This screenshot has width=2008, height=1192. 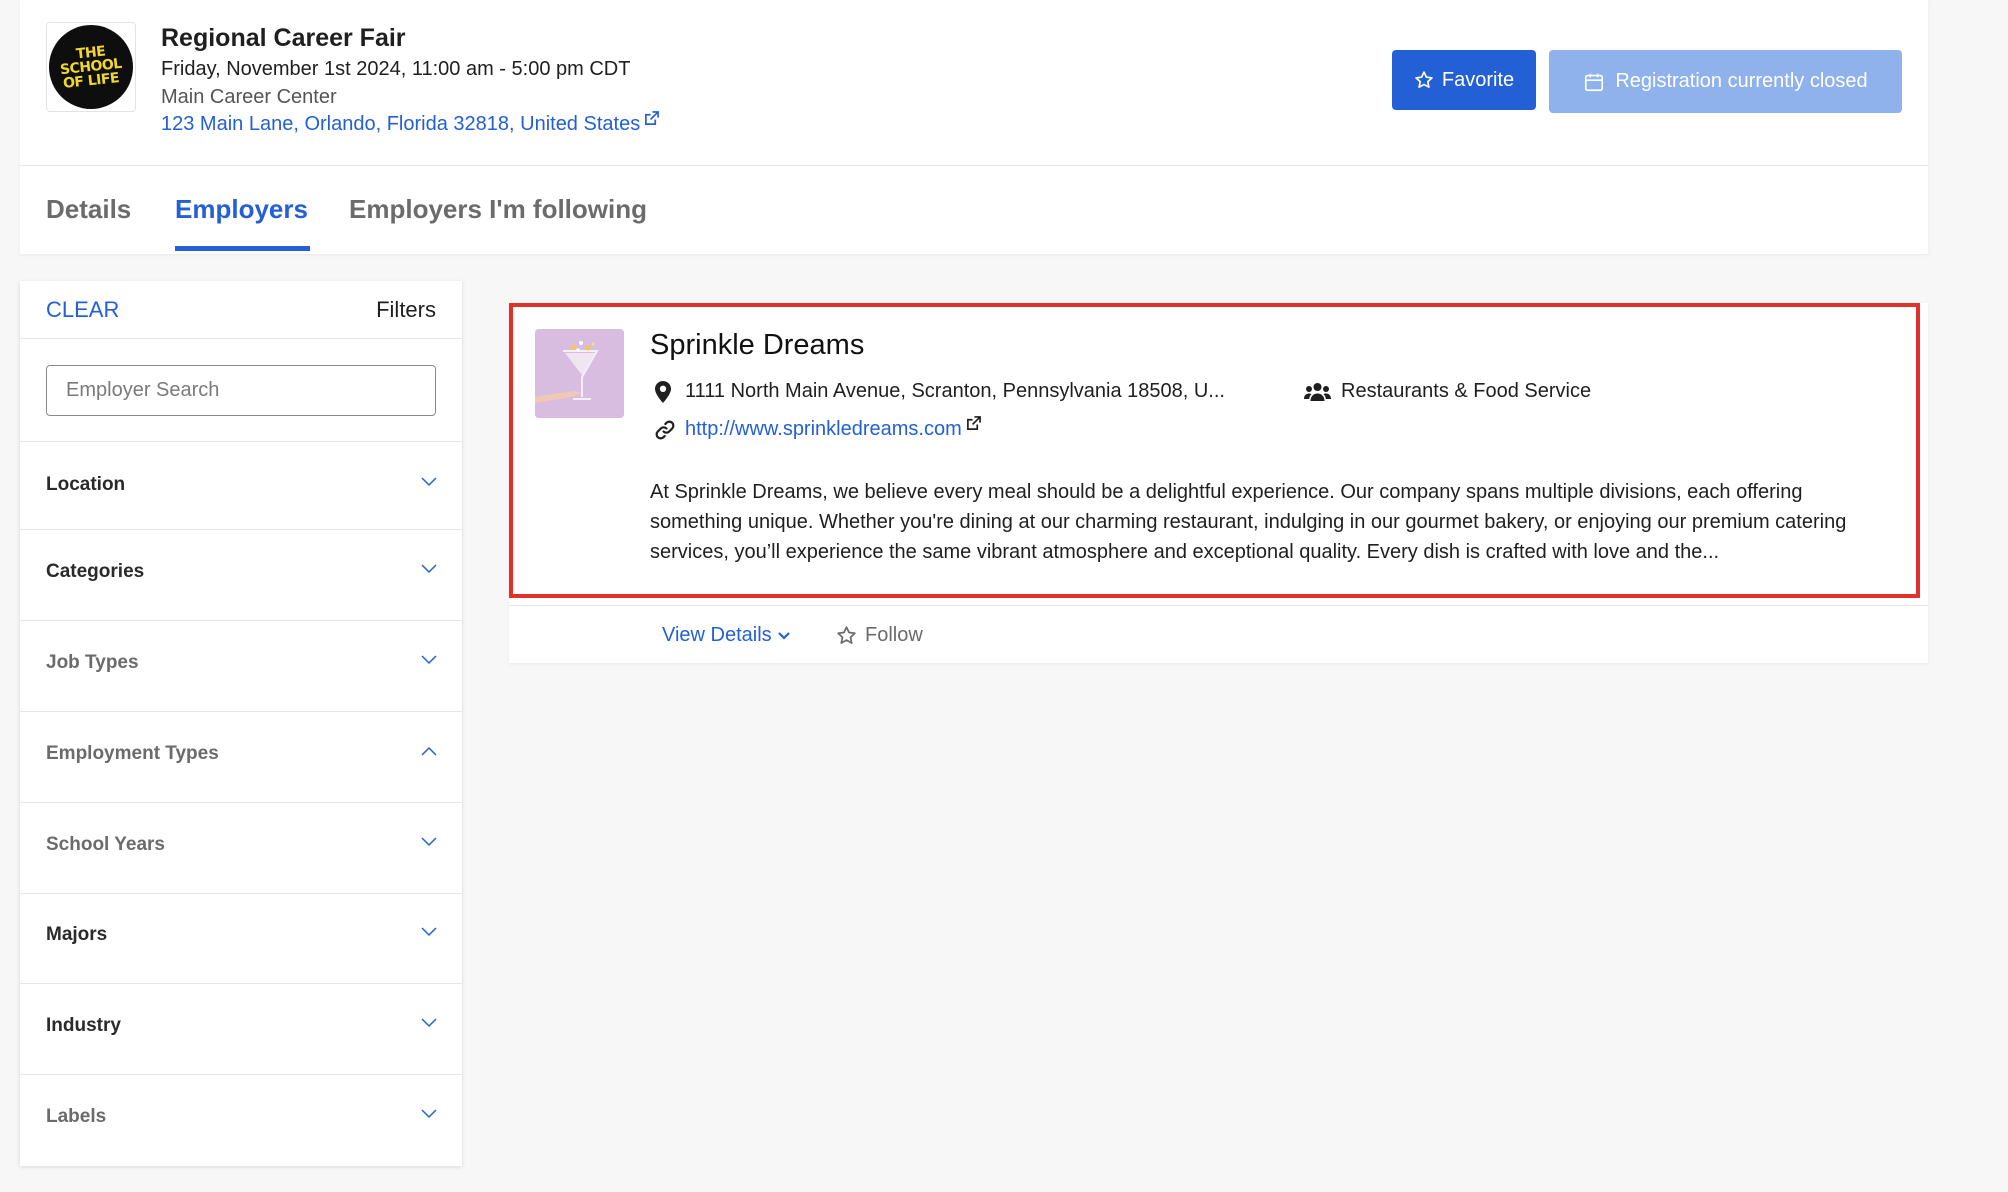 What do you see at coordinates (241, 757) in the screenshot?
I see `filter-employment-types: Employment Types` at bounding box center [241, 757].